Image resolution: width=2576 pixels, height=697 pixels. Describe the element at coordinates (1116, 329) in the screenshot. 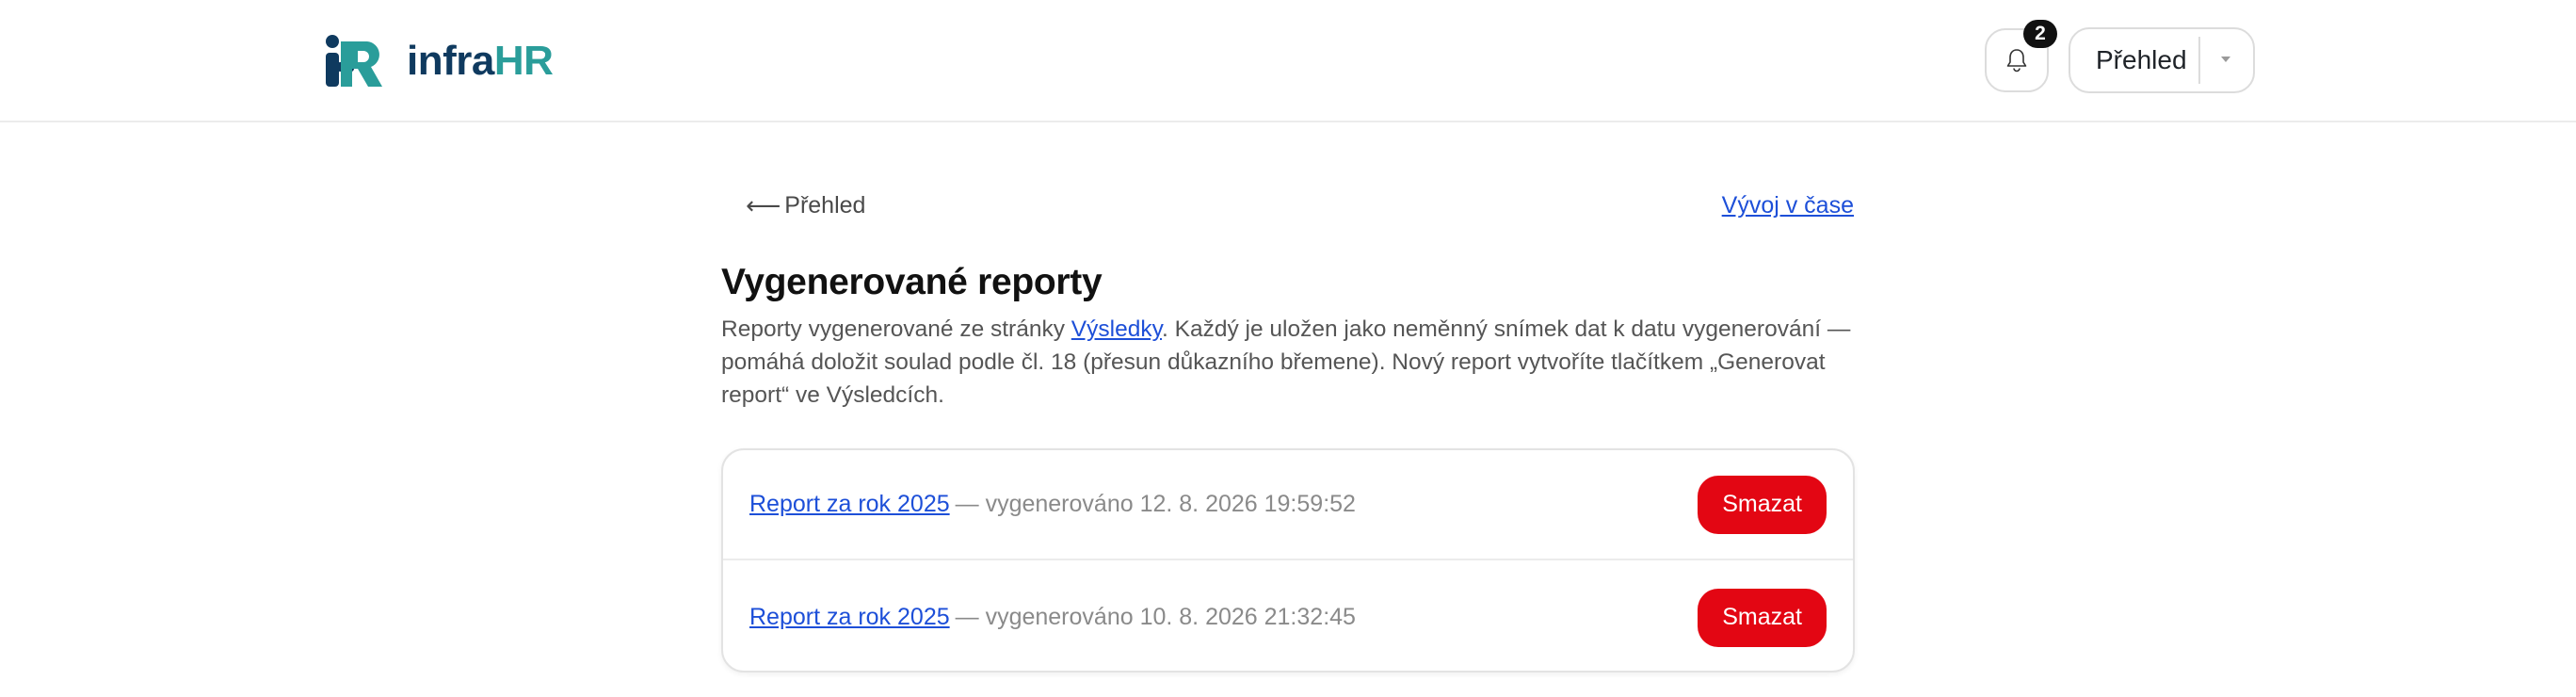

I see `results-link: Výsledky` at that location.